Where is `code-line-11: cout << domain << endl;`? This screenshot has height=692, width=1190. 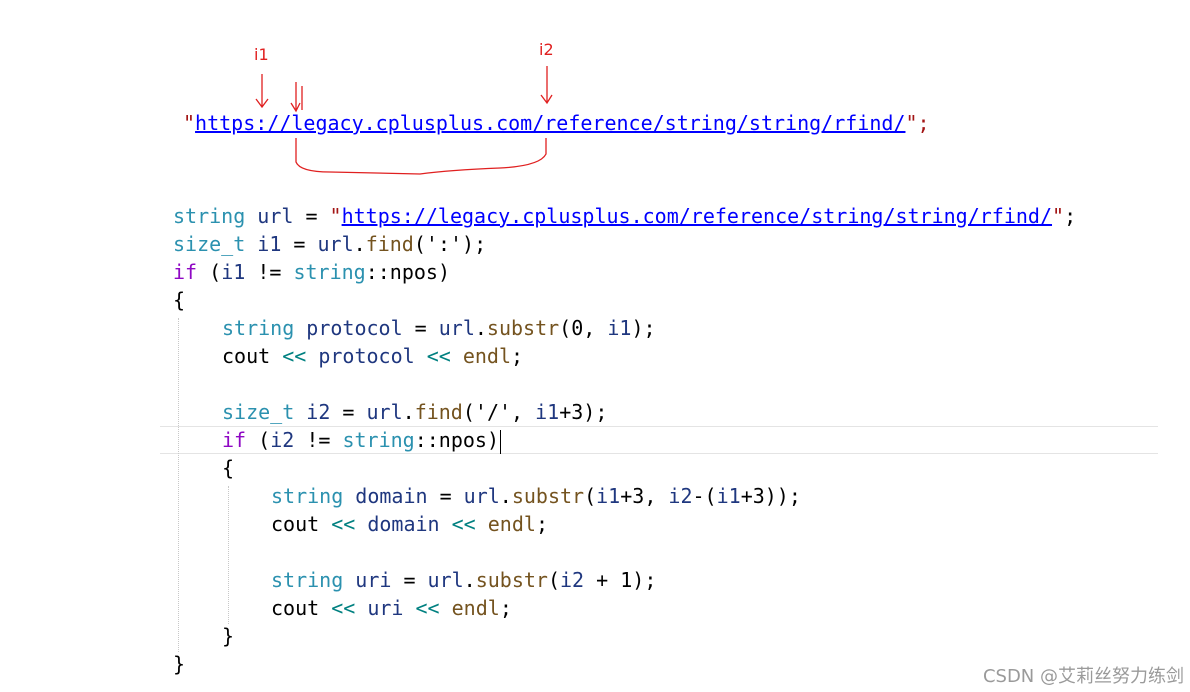
code-line-11: cout << domain << endl; is located at coordinates (409, 524).